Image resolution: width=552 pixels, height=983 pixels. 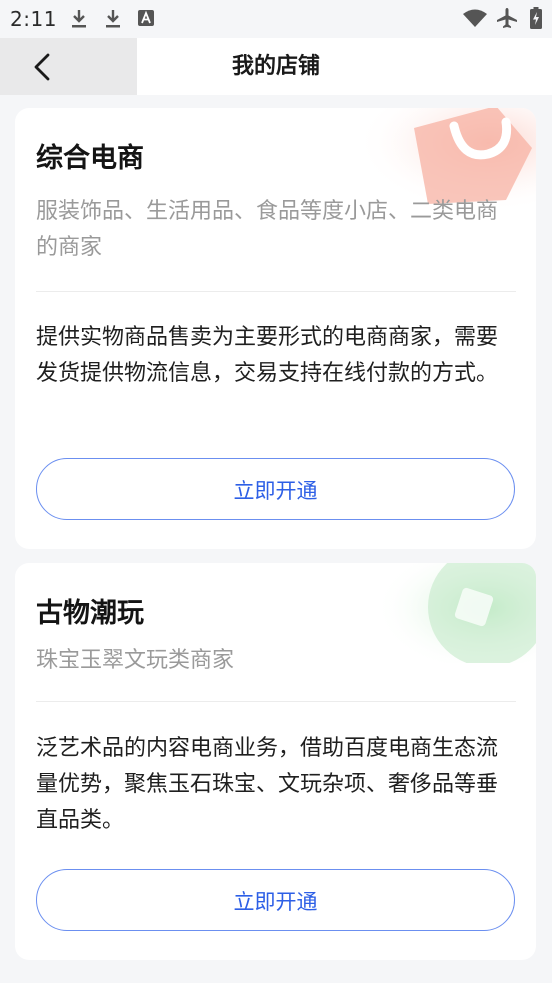 What do you see at coordinates (68, 66) in the screenshot?
I see `back-button` at bounding box center [68, 66].